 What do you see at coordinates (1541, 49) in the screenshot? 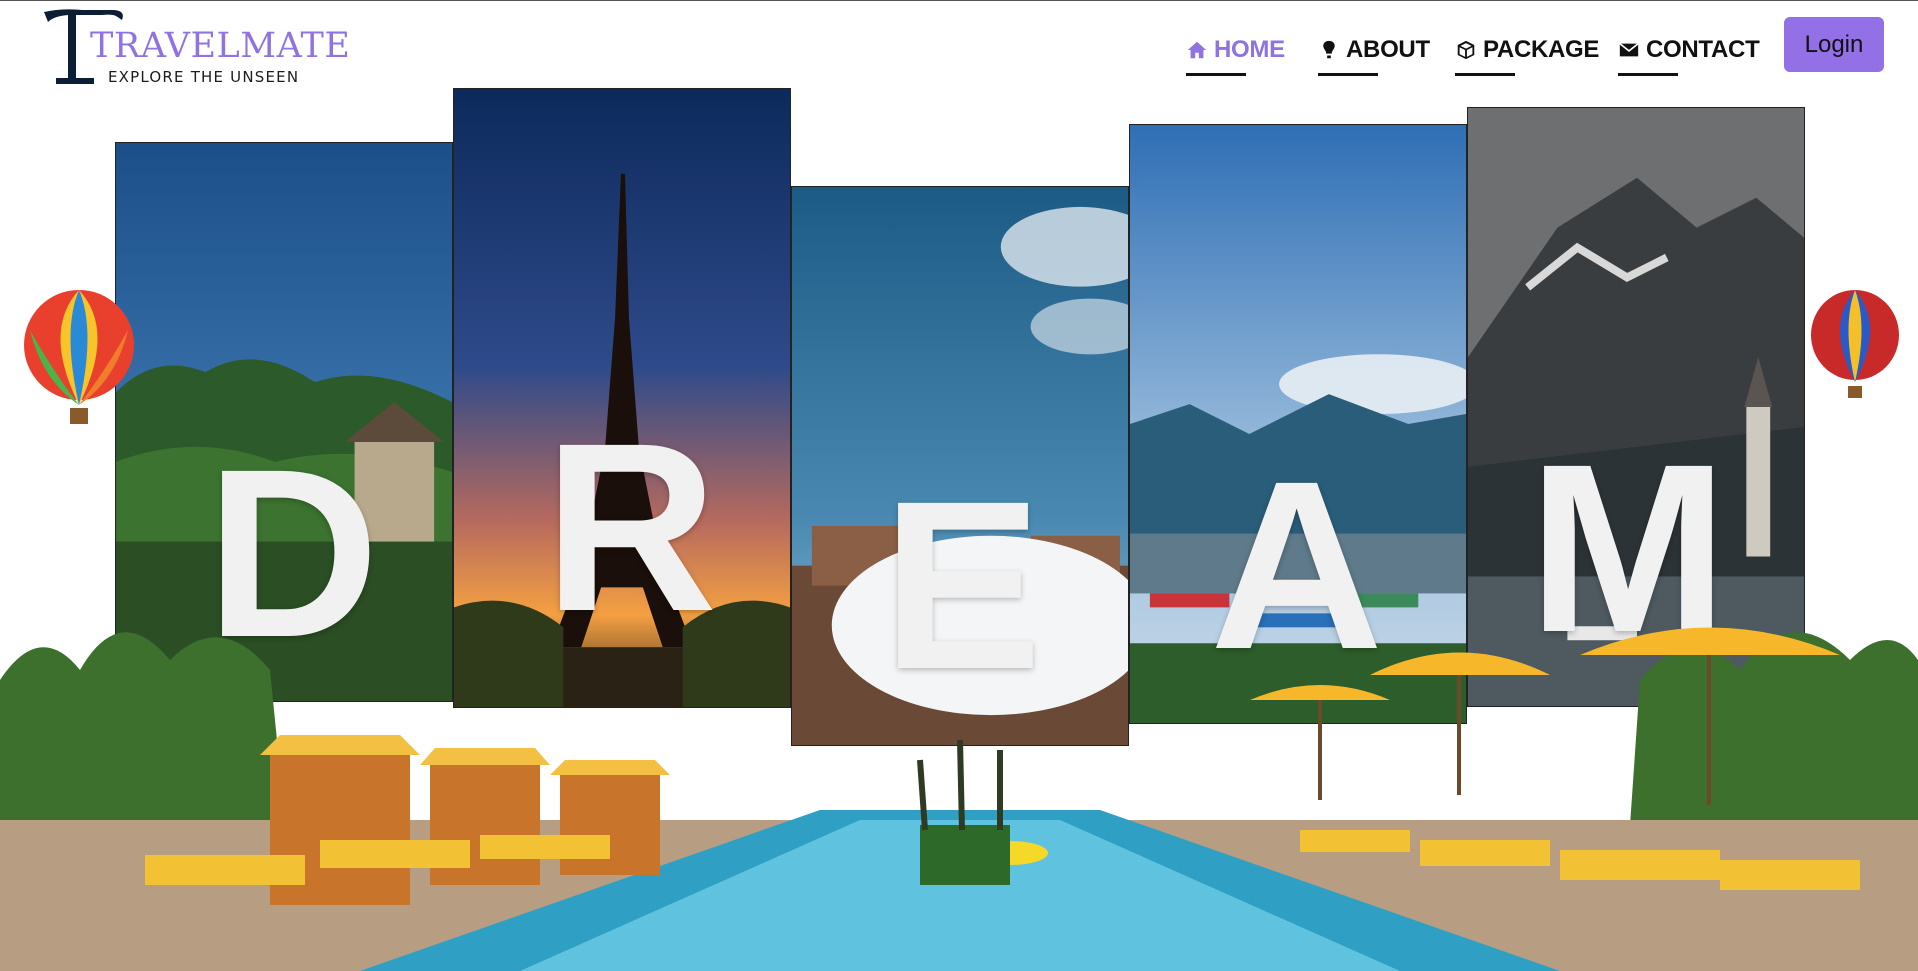
I see `nav-package-label: PACKAGE` at bounding box center [1541, 49].